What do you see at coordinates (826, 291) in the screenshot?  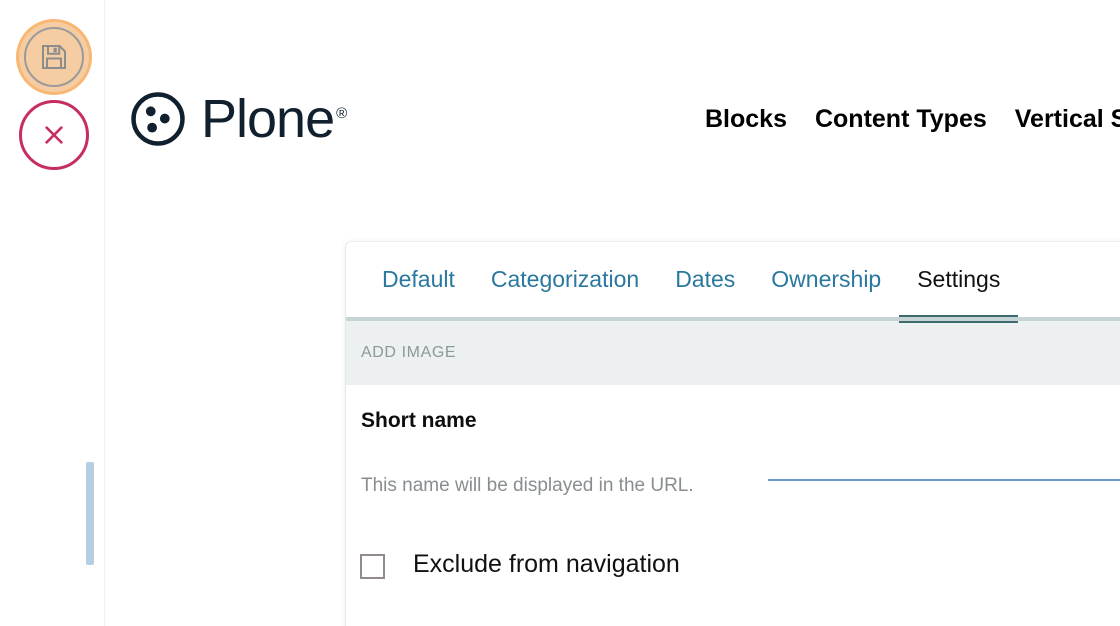 I see `tab-ownership: Ownership` at bounding box center [826, 291].